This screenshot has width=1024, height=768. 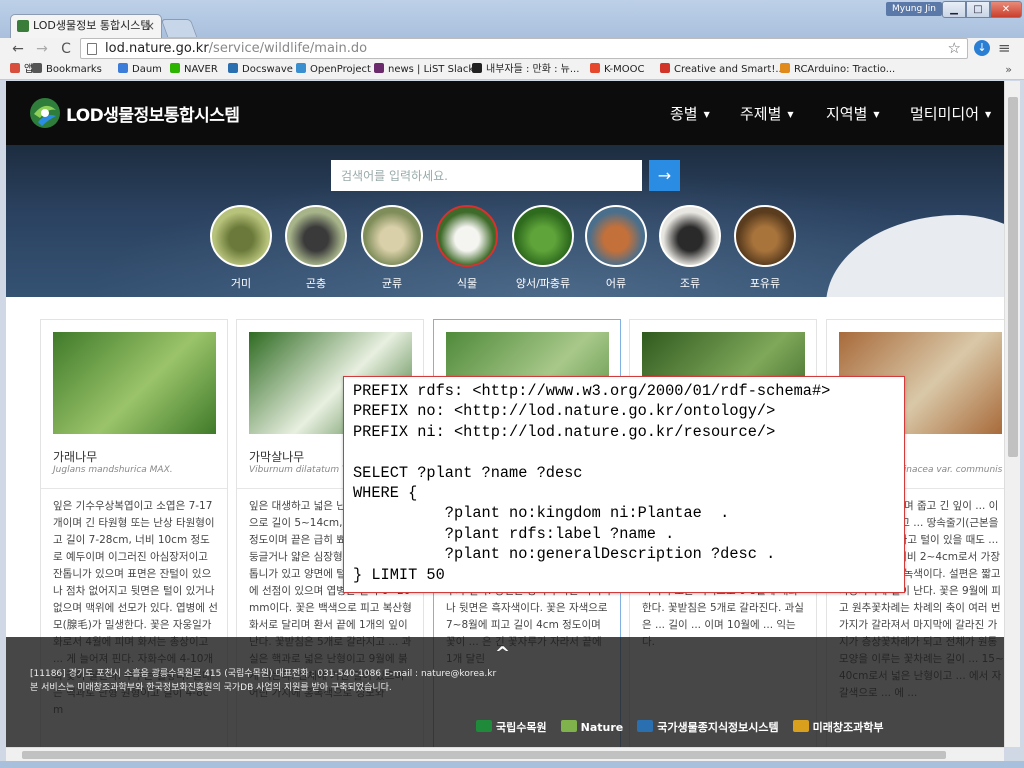 I want to click on vertical-scroll-thumb, so click(x=1013, y=277).